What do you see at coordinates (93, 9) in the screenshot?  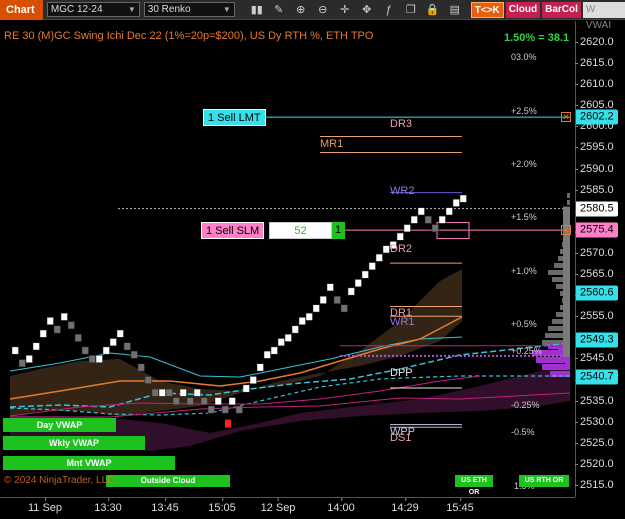 I see `instrument-selector: MGC 12-24 ▼` at bounding box center [93, 9].